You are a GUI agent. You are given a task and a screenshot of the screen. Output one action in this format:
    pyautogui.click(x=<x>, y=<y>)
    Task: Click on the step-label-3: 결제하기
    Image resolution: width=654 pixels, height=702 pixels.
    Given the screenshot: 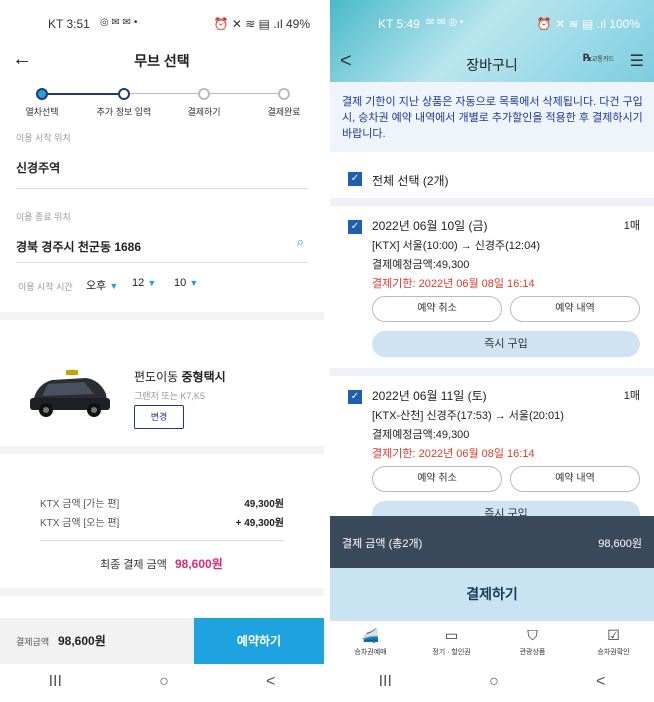 What is the action you would take?
    pyautogui.click(x=204, y=112)
    